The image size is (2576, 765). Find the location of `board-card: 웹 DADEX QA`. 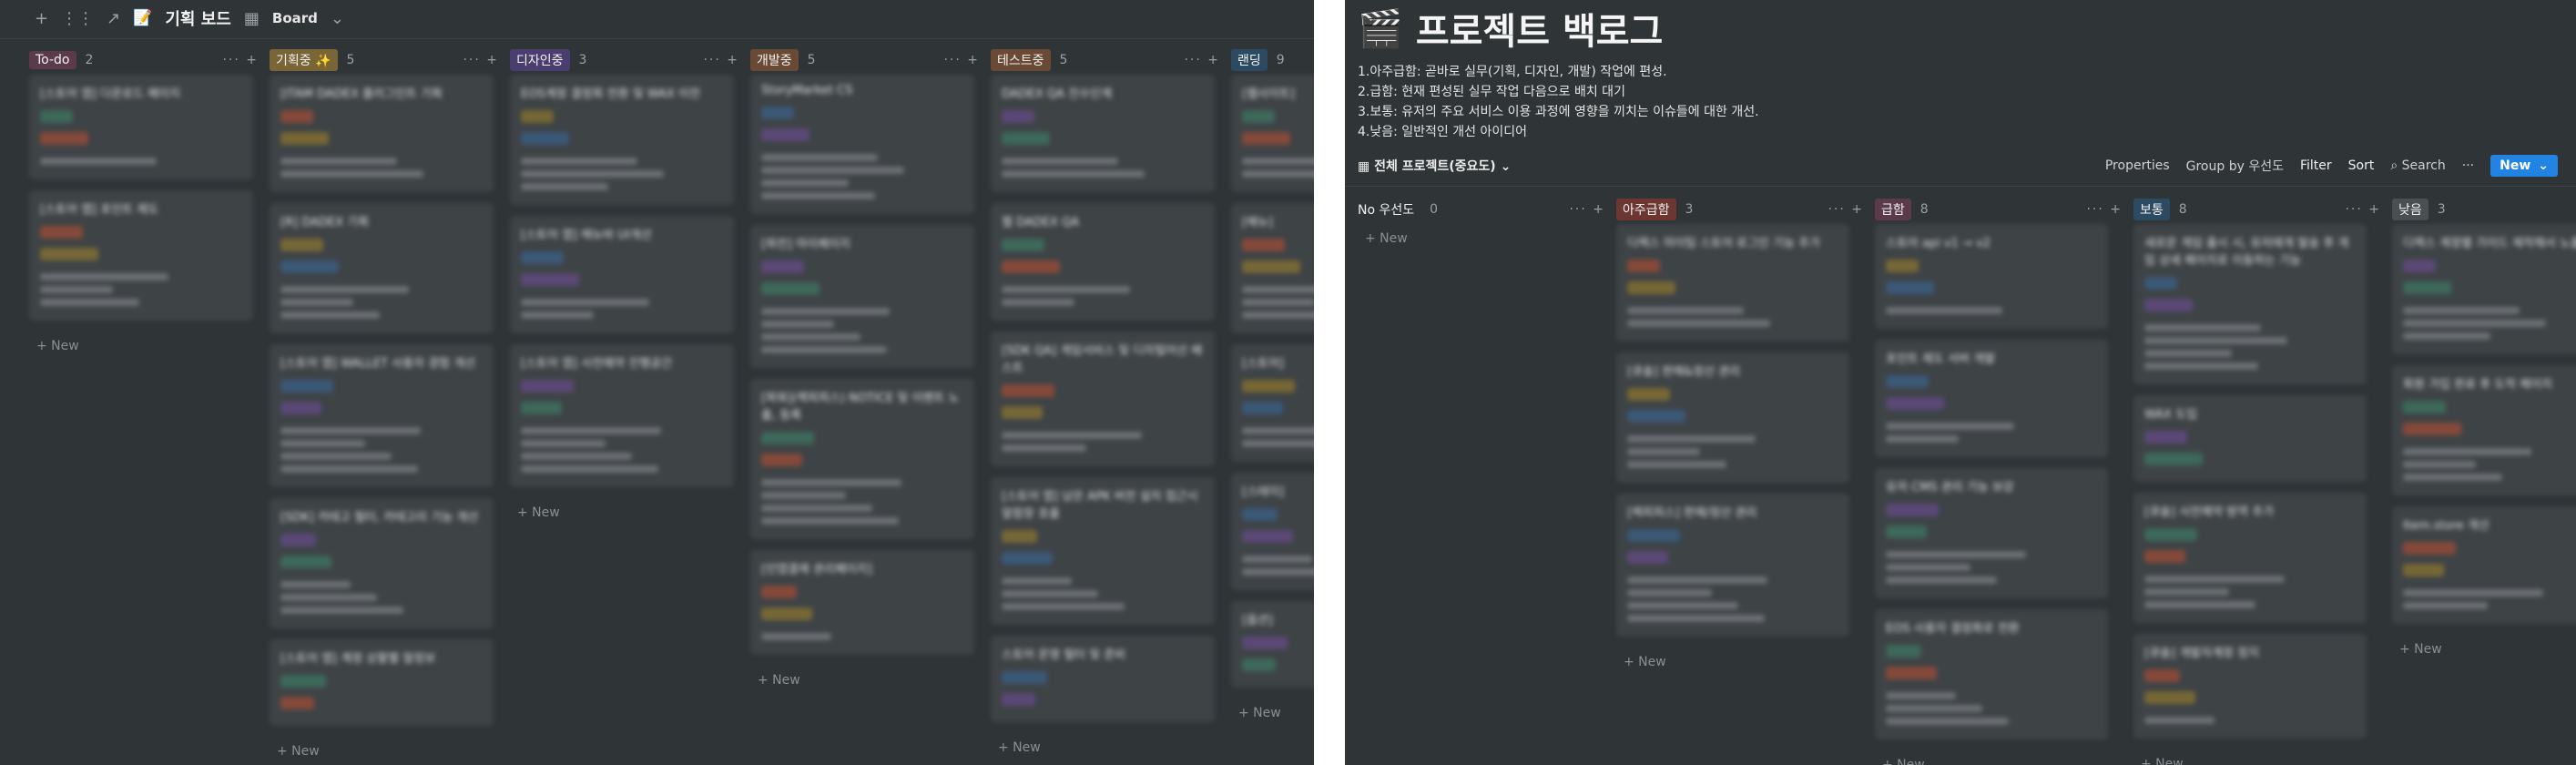

board-card: 웹 DADEX QA is located at coordinates (1103, 262).